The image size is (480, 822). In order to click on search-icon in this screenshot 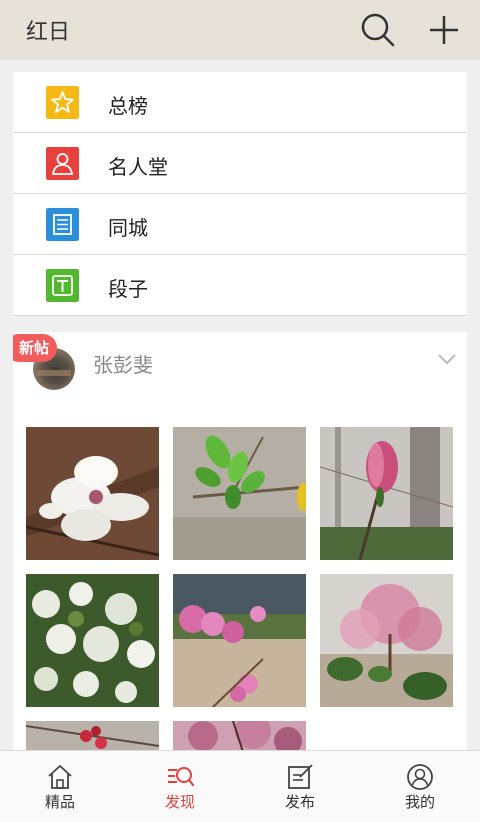, I will do `click(378, 30)`.